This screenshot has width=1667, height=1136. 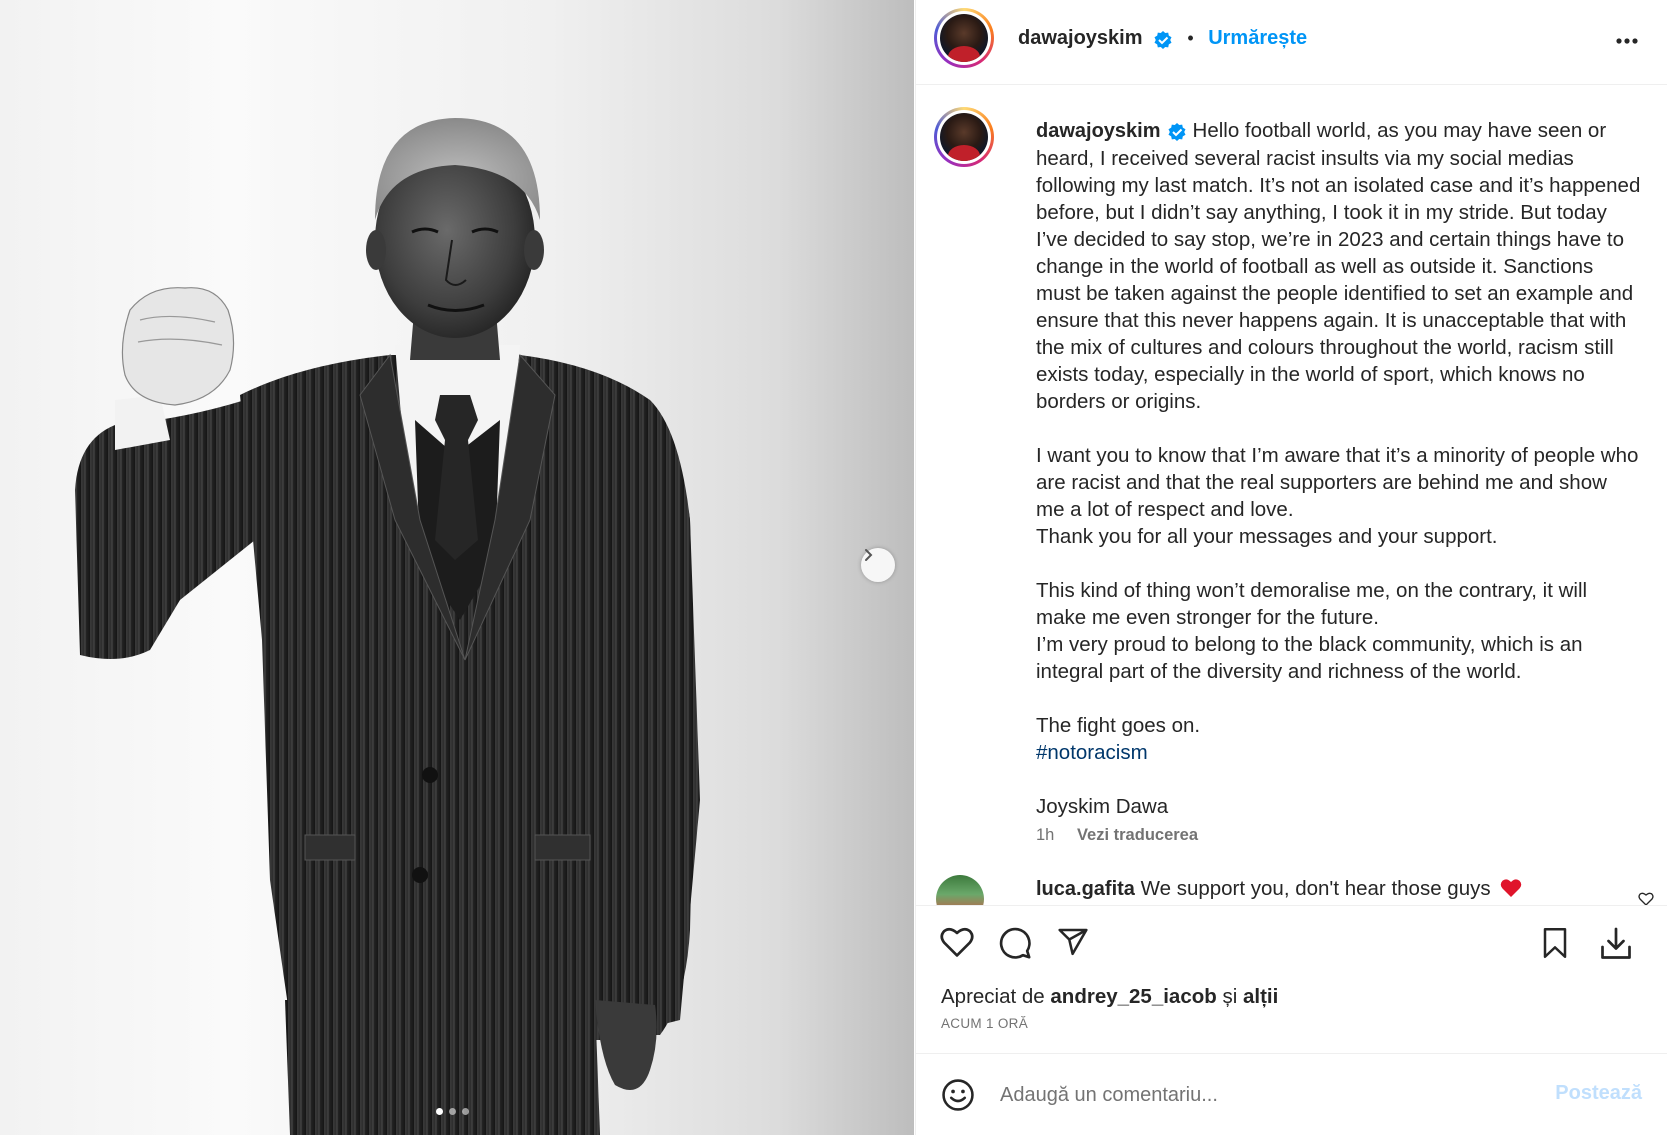 I want to click on download-icon, so click(x=1616, y=944).